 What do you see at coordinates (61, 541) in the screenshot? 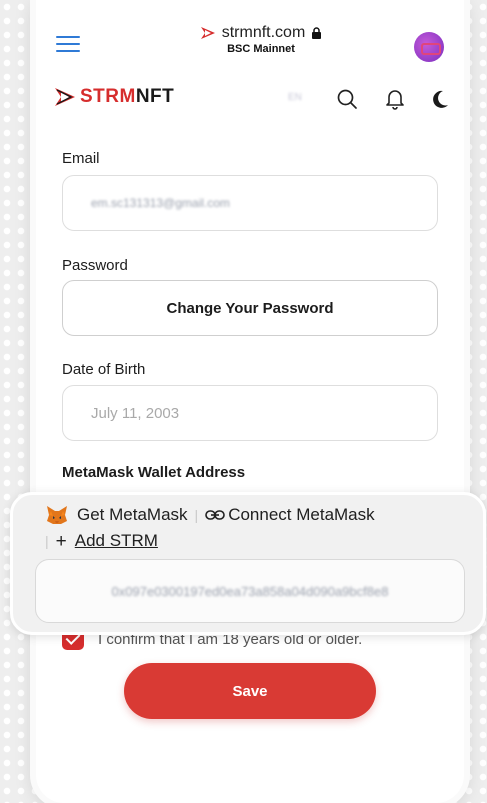
I see `plus-icon: +` at bounding box center [61, 541].